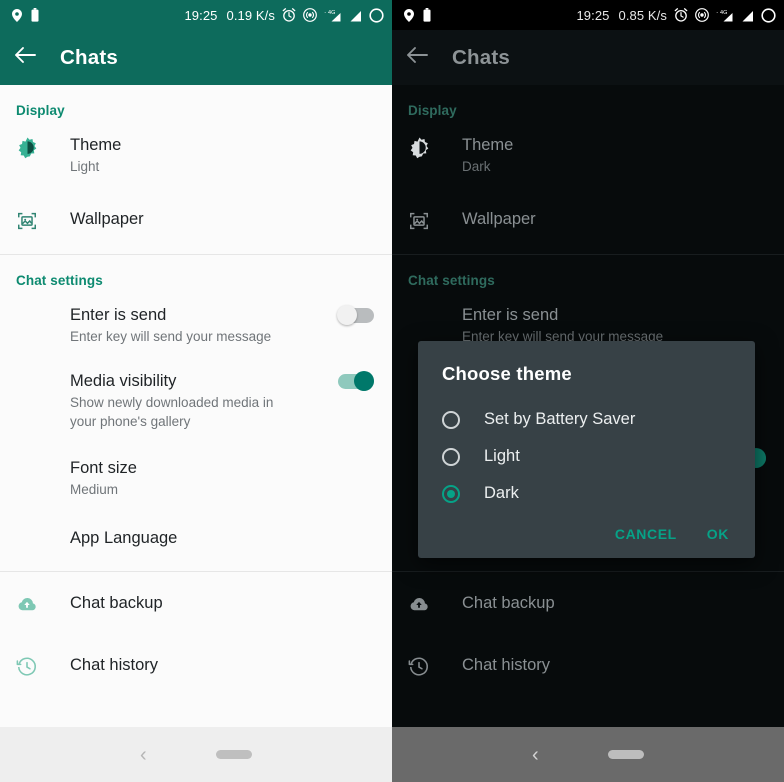  I want to click on row-title: Media visibility, so click(123, 381).